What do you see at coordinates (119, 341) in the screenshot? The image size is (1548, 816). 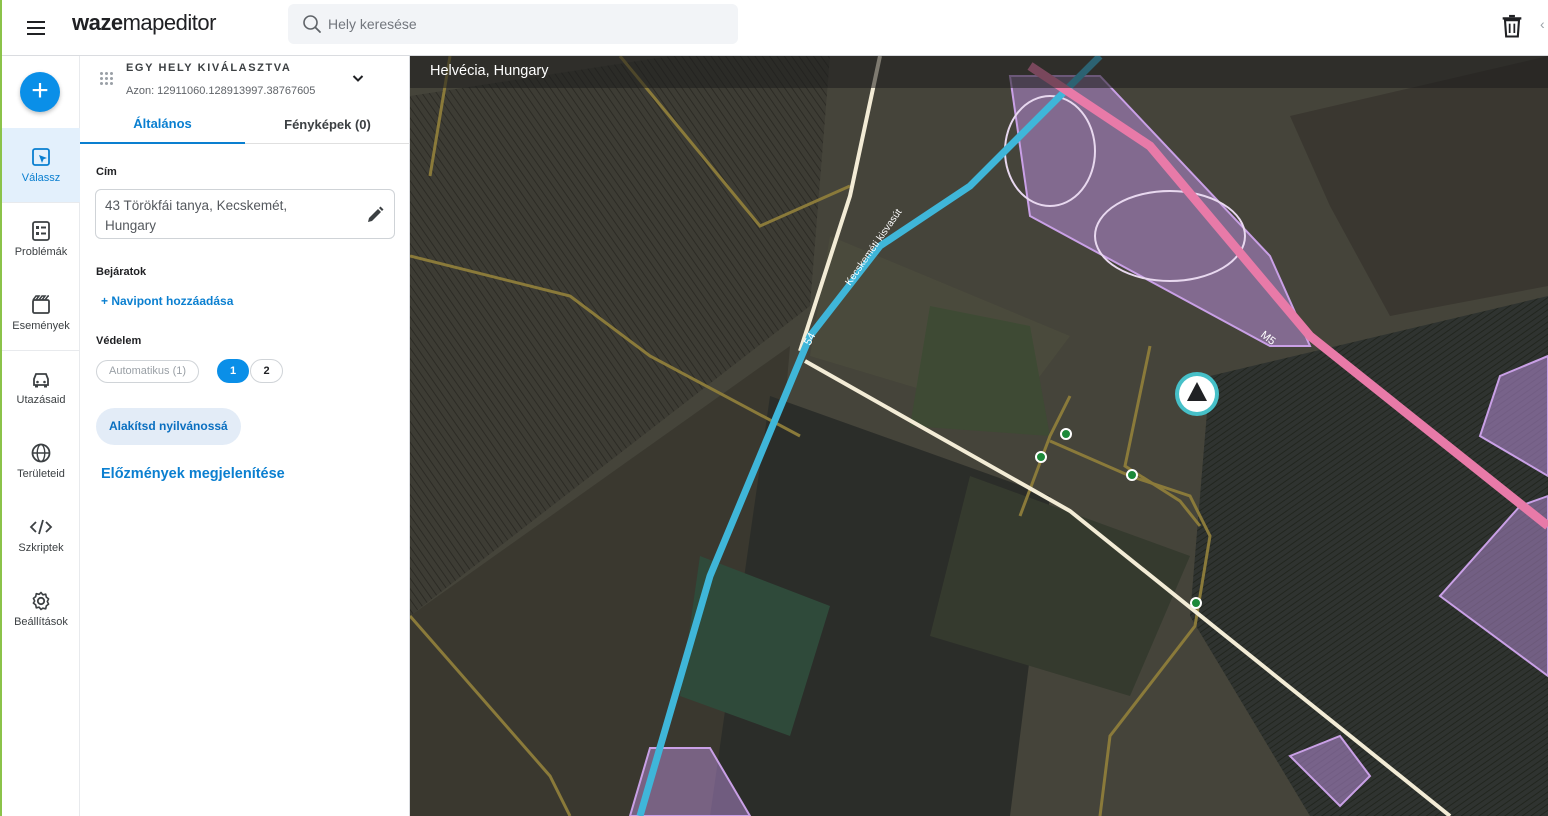 I see `protection-label: Védelem` at bounding box center [119, 341].